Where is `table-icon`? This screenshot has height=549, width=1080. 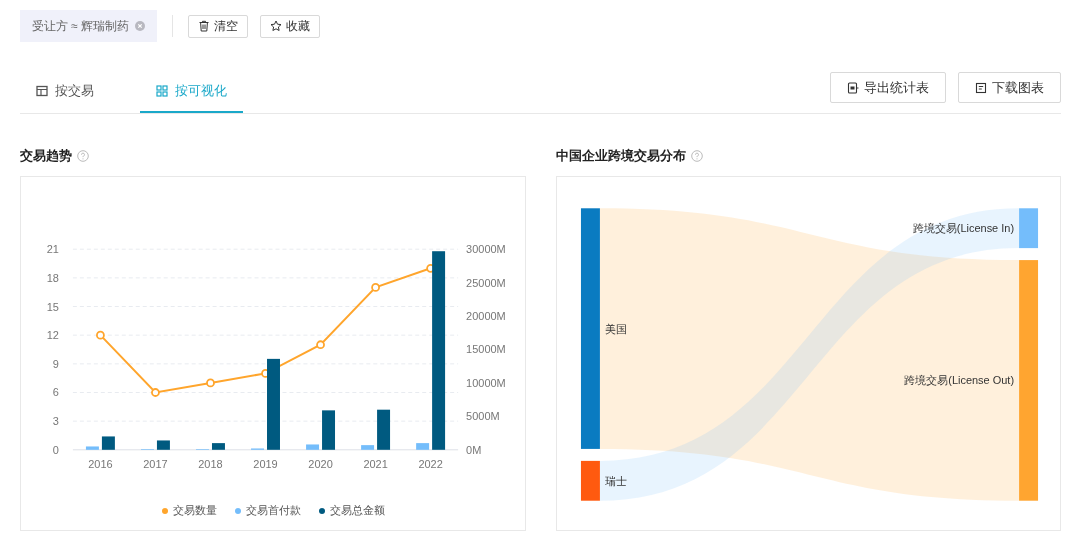
table-icon is located at coordinates (42, 90).